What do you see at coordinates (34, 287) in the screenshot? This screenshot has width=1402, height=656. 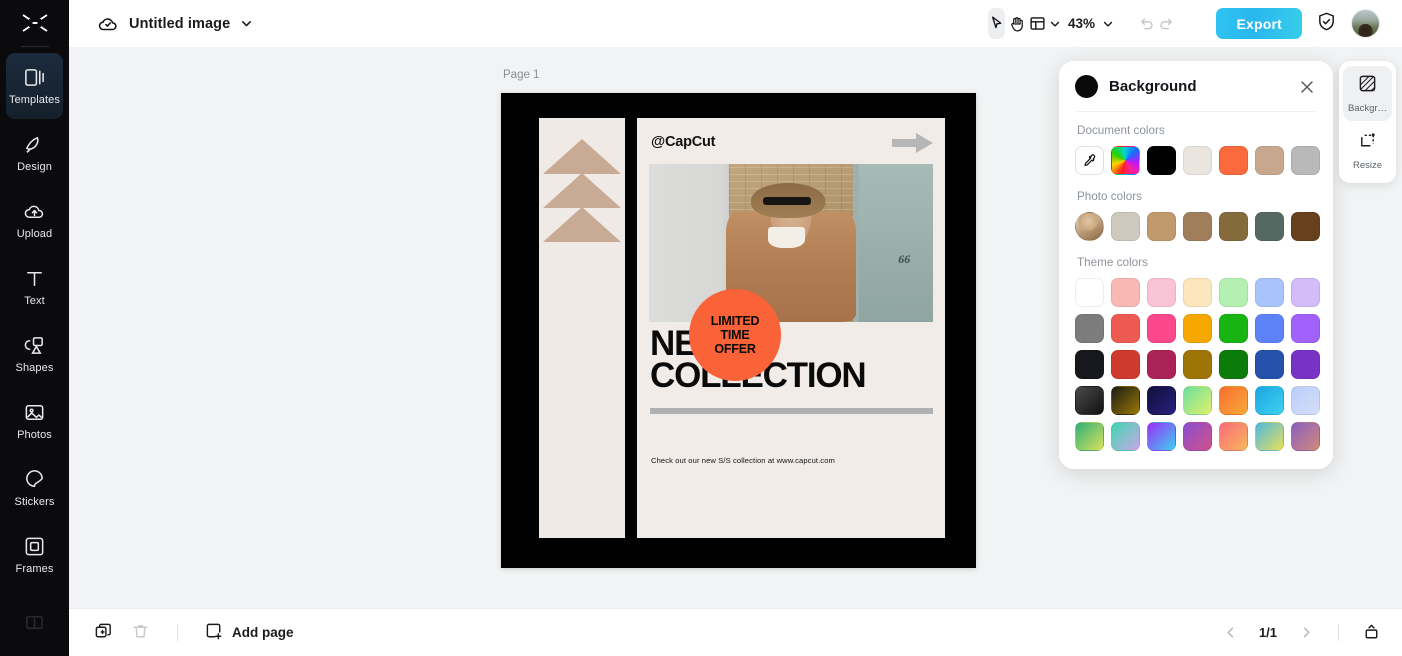 I see `sidebar-item-text: Text` at bounding box center [34, 287].